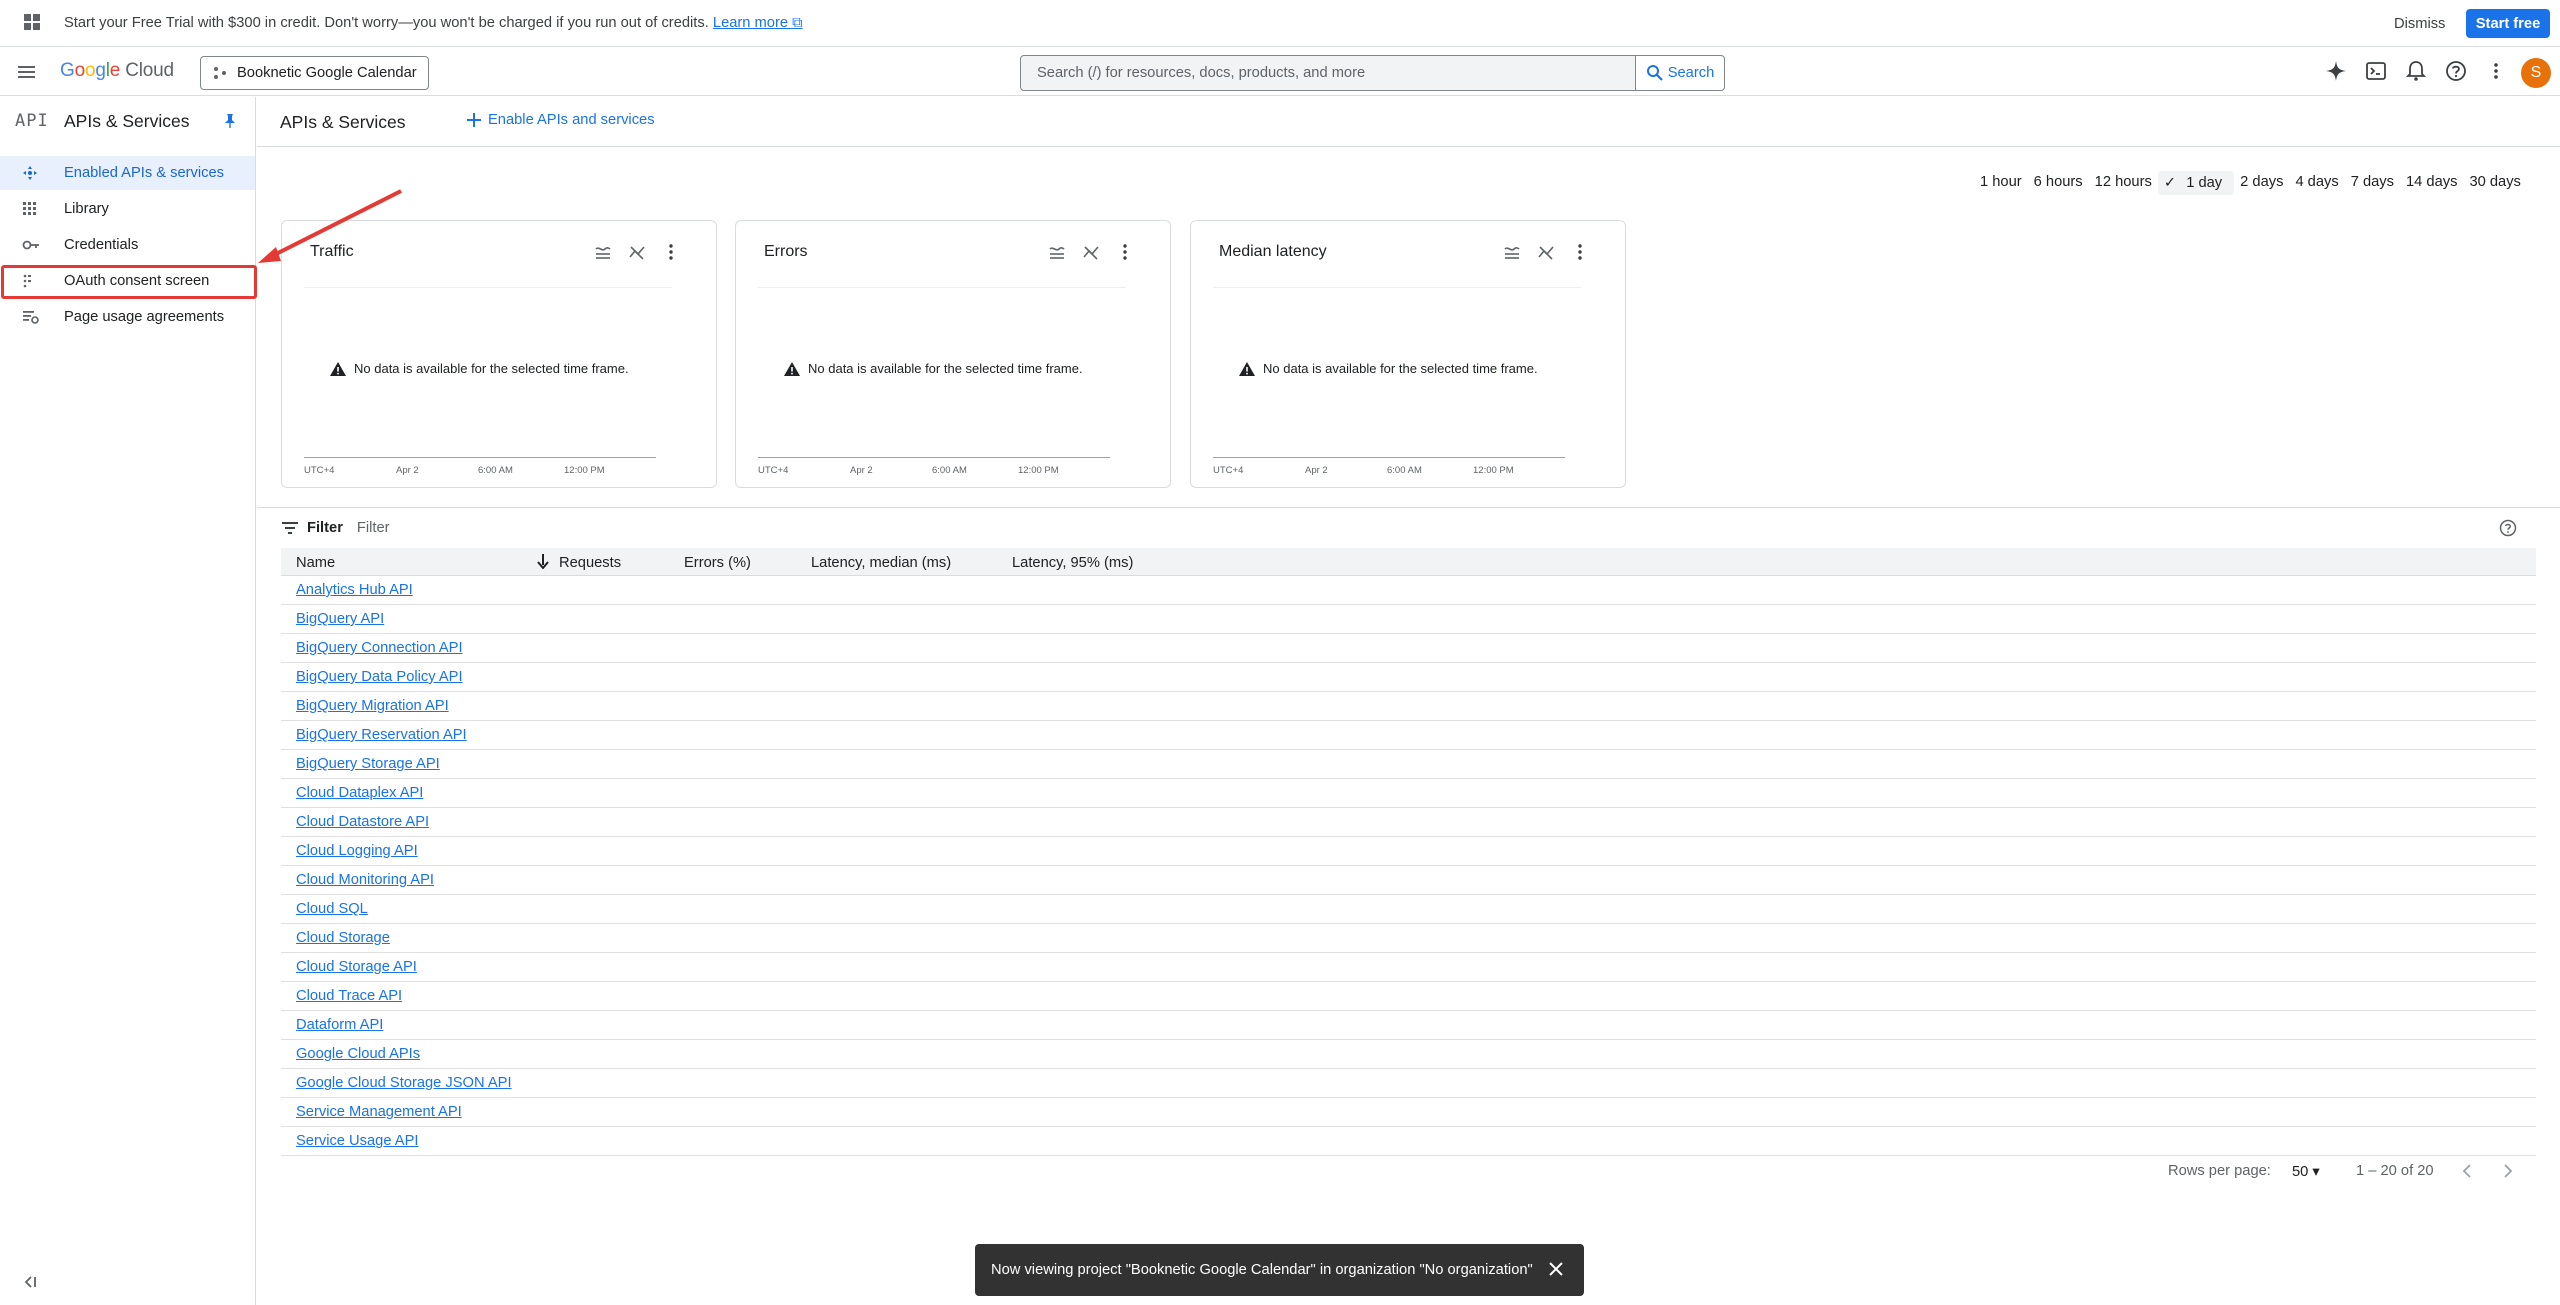  I want to click on next-page-icon, so click(2508, 1171).